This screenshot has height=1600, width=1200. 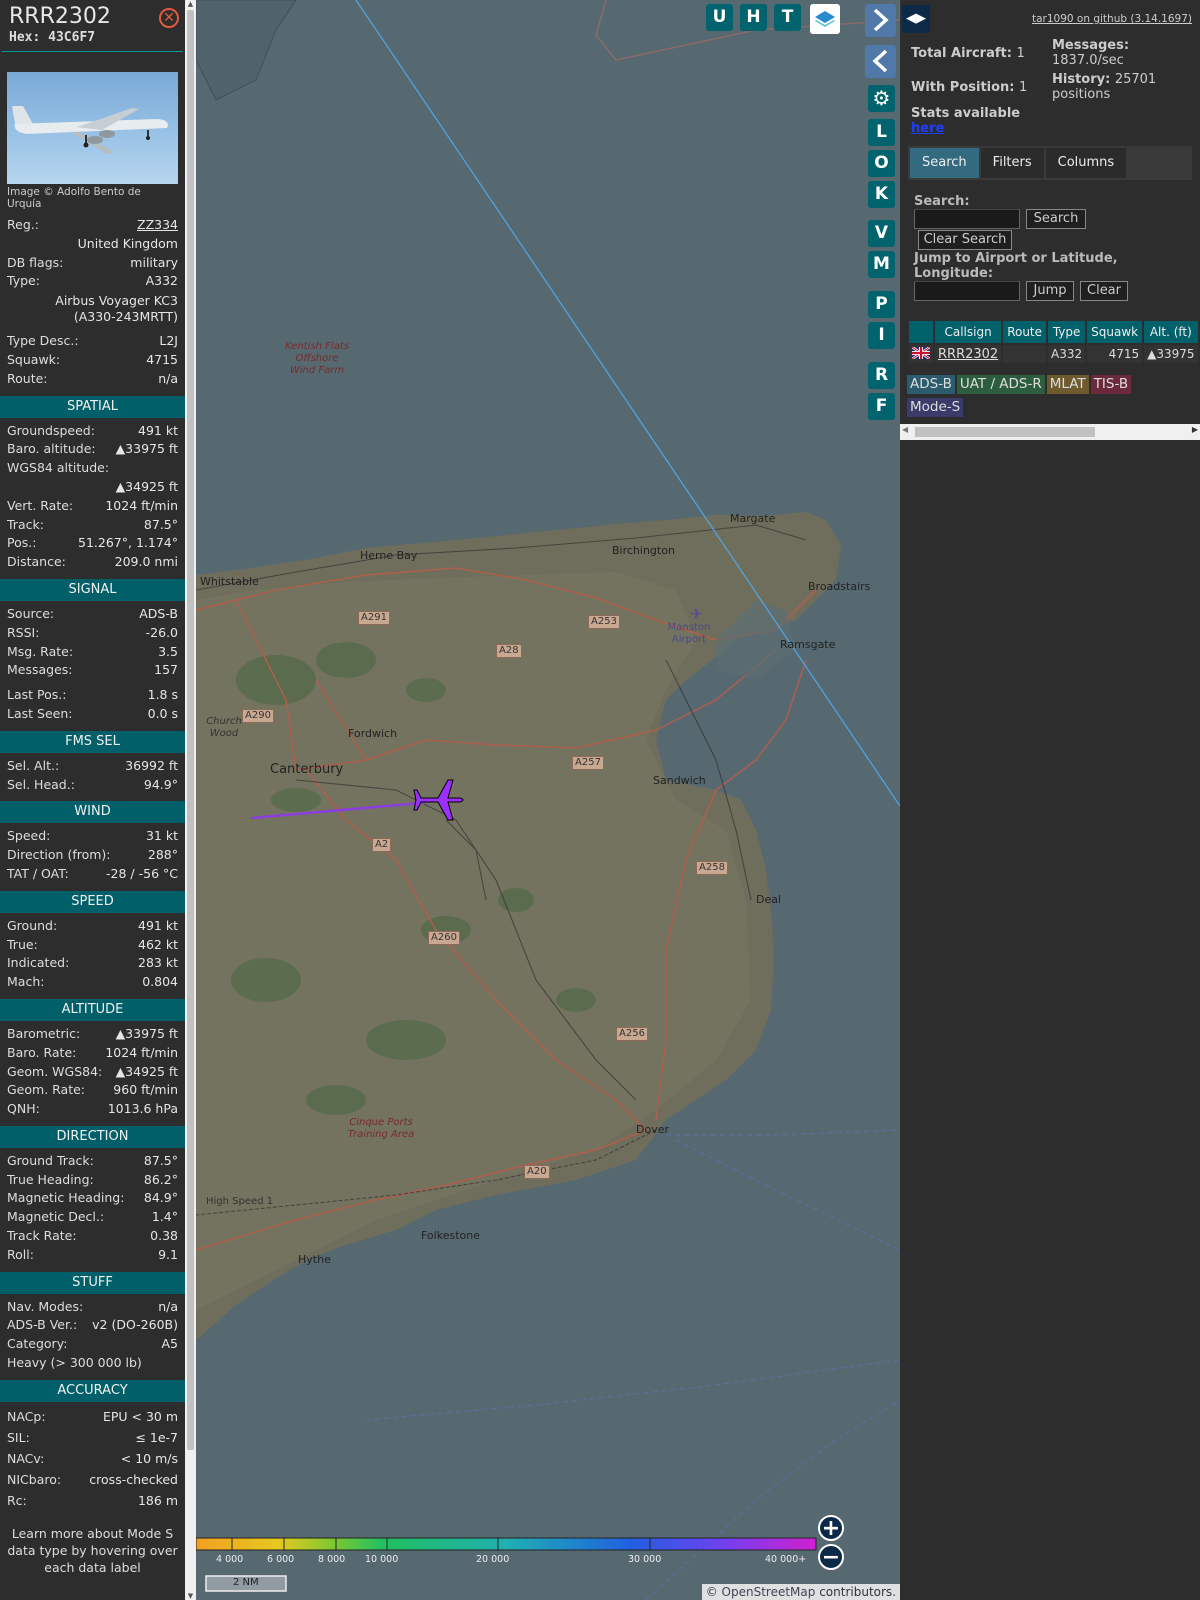 What do you see at coordinates (160, 1198) in the screenshot?
I see `info-row-value: 84.9°` at bounding box center [160, 1198].